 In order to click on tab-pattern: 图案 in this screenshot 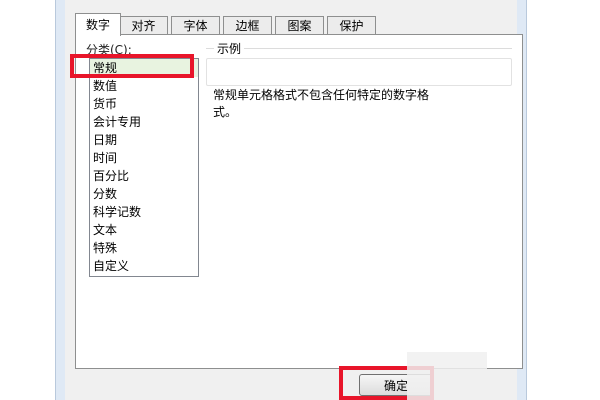, I will do `click(299, 25)`.